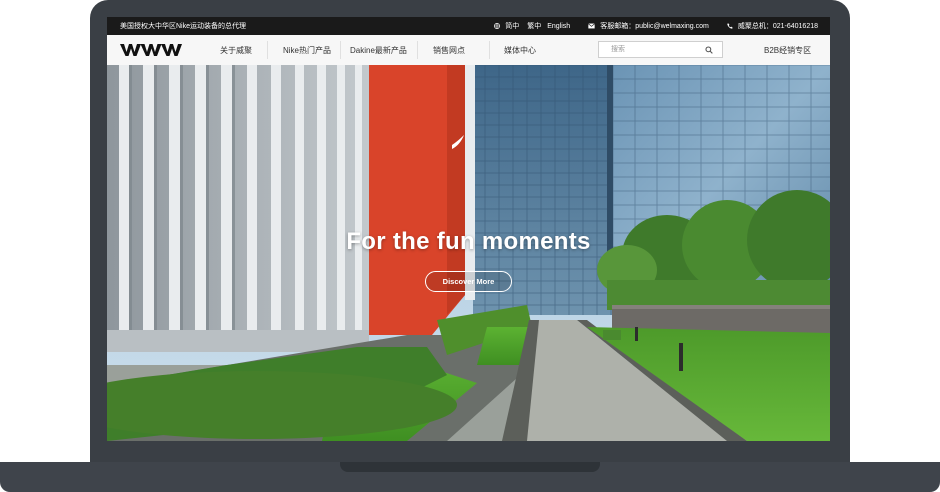  I want to click on b2b-portal-link: B2B经销专区, so click(787, 50).